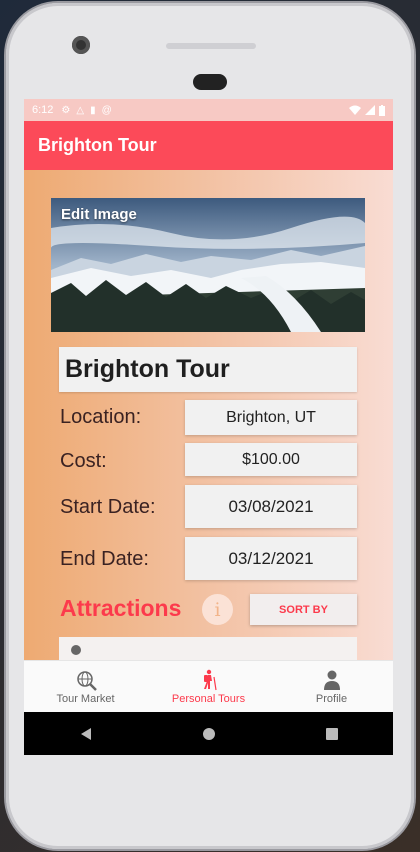  I want to click on tour-image: Edit Image, so click(208, 265).